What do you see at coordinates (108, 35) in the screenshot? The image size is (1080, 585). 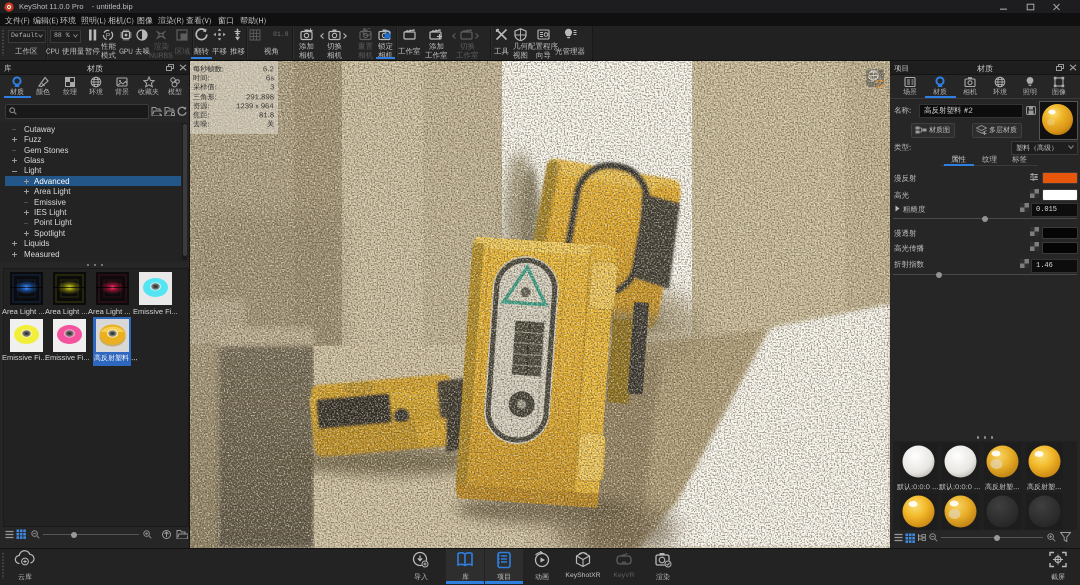 I see `svg-text: P` at bounding box center [108, 35].